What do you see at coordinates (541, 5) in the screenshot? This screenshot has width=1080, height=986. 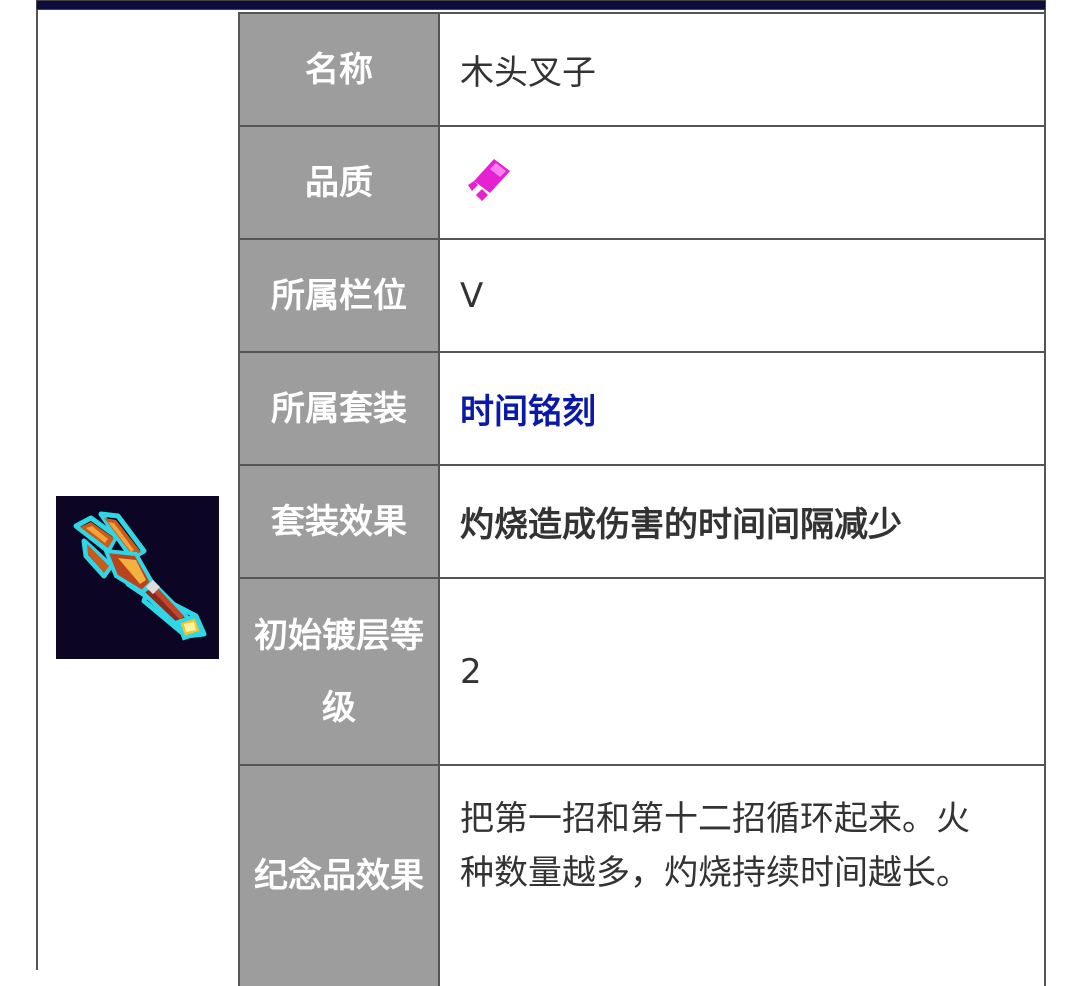 I see `header-bar` at bounding box center [541, 5].